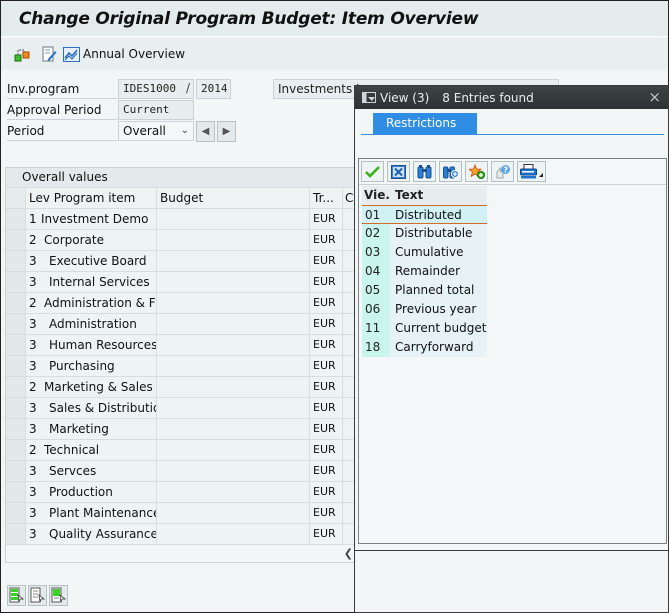 The image size is (669, 613). What do you see at coordinates (654, 97) in the screenshot?
I see `close-icon: ×` at bounding box center [654, 97].